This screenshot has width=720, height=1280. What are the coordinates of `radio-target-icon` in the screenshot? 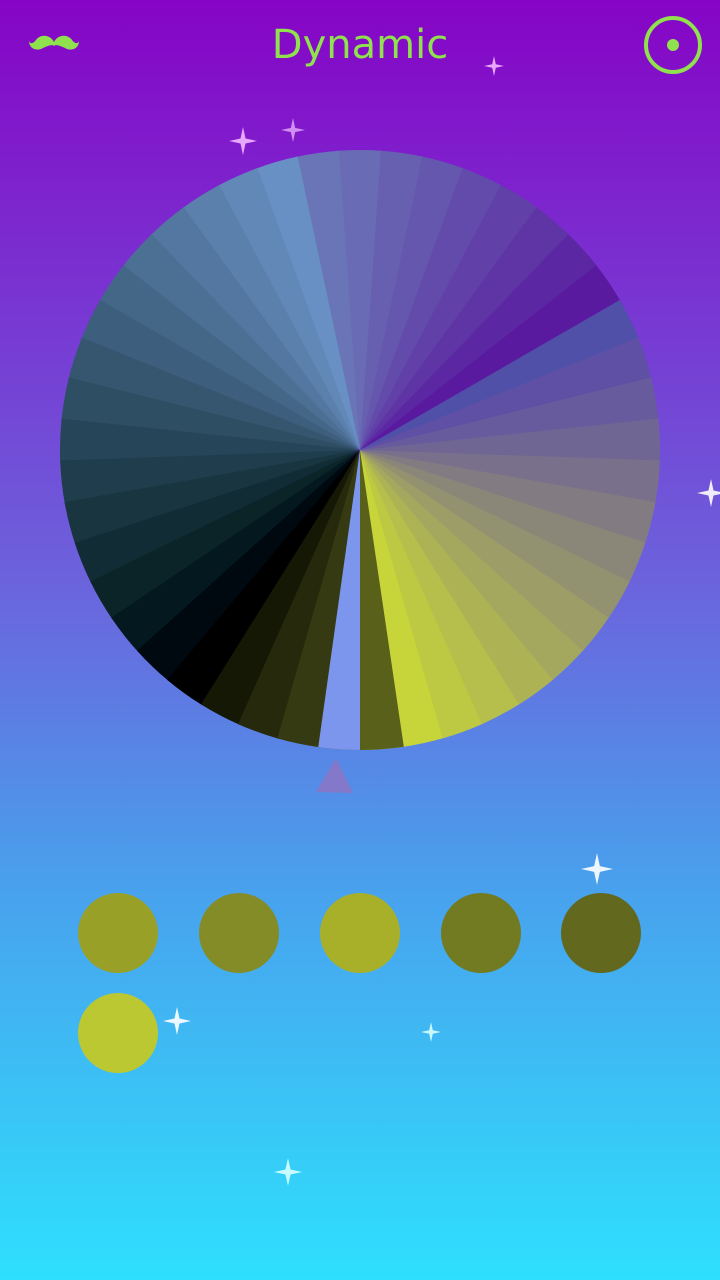 It's located at (673, 45).